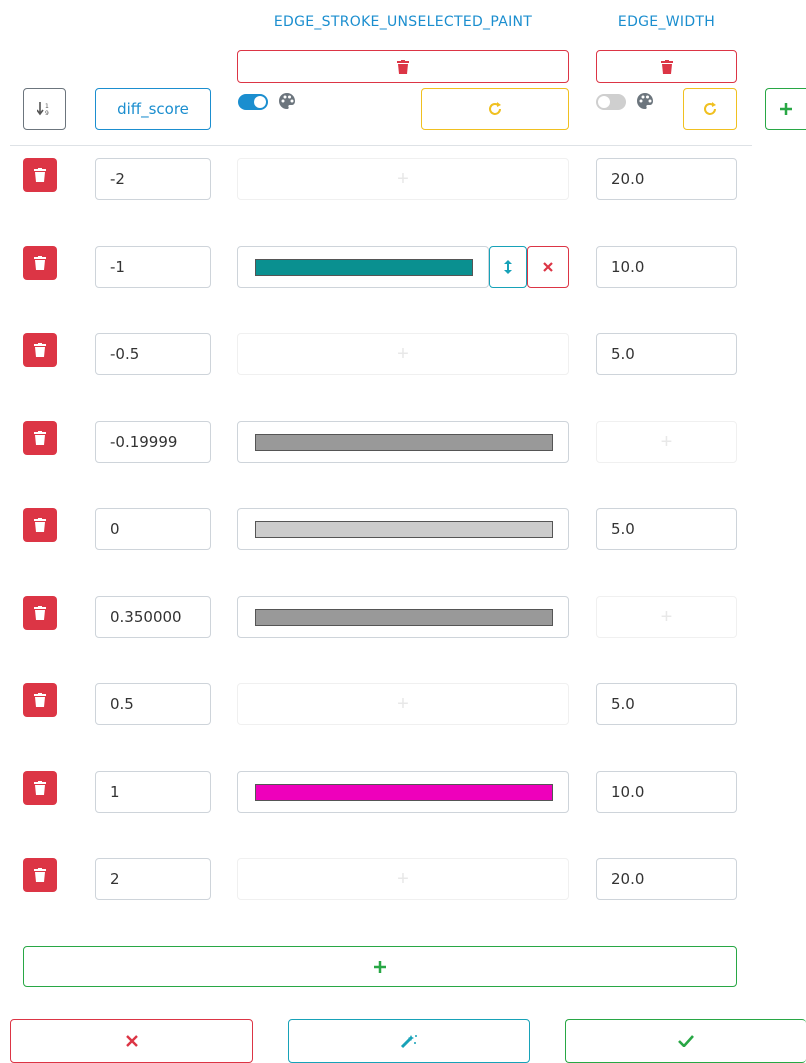 The height and width of the screenshot is (1063, 806). I want to click on magic-wand-icon, so click(408, 1042).